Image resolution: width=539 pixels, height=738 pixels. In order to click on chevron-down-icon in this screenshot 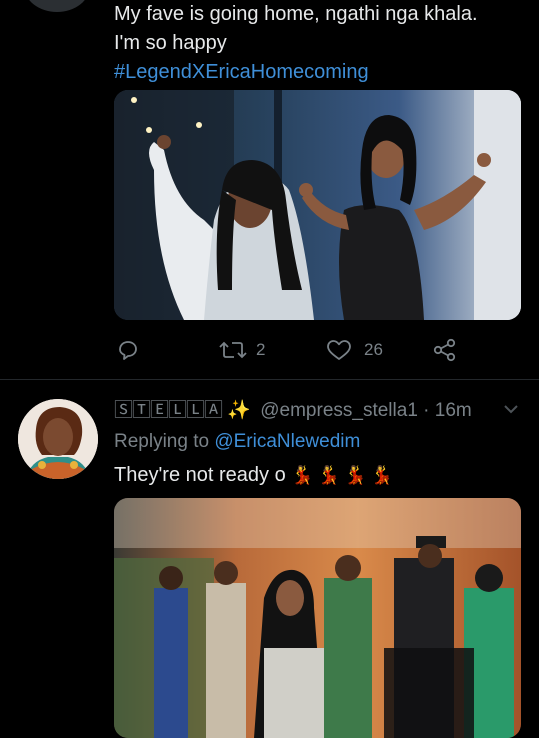, I will do `click(511, 409)`.